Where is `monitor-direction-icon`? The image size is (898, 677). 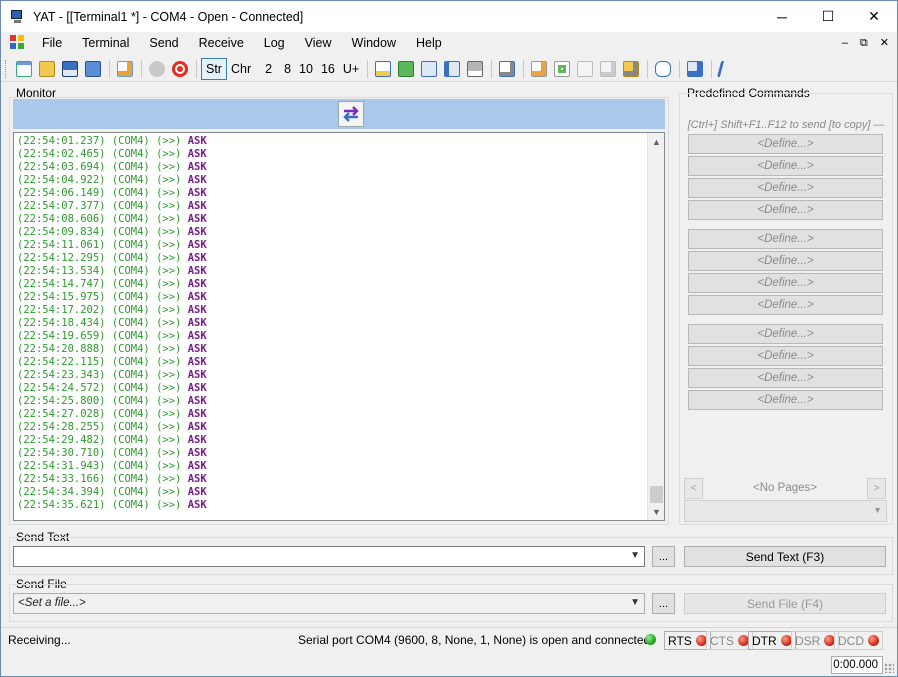 monitor-direction-icon is located at coordinates (351, 114).